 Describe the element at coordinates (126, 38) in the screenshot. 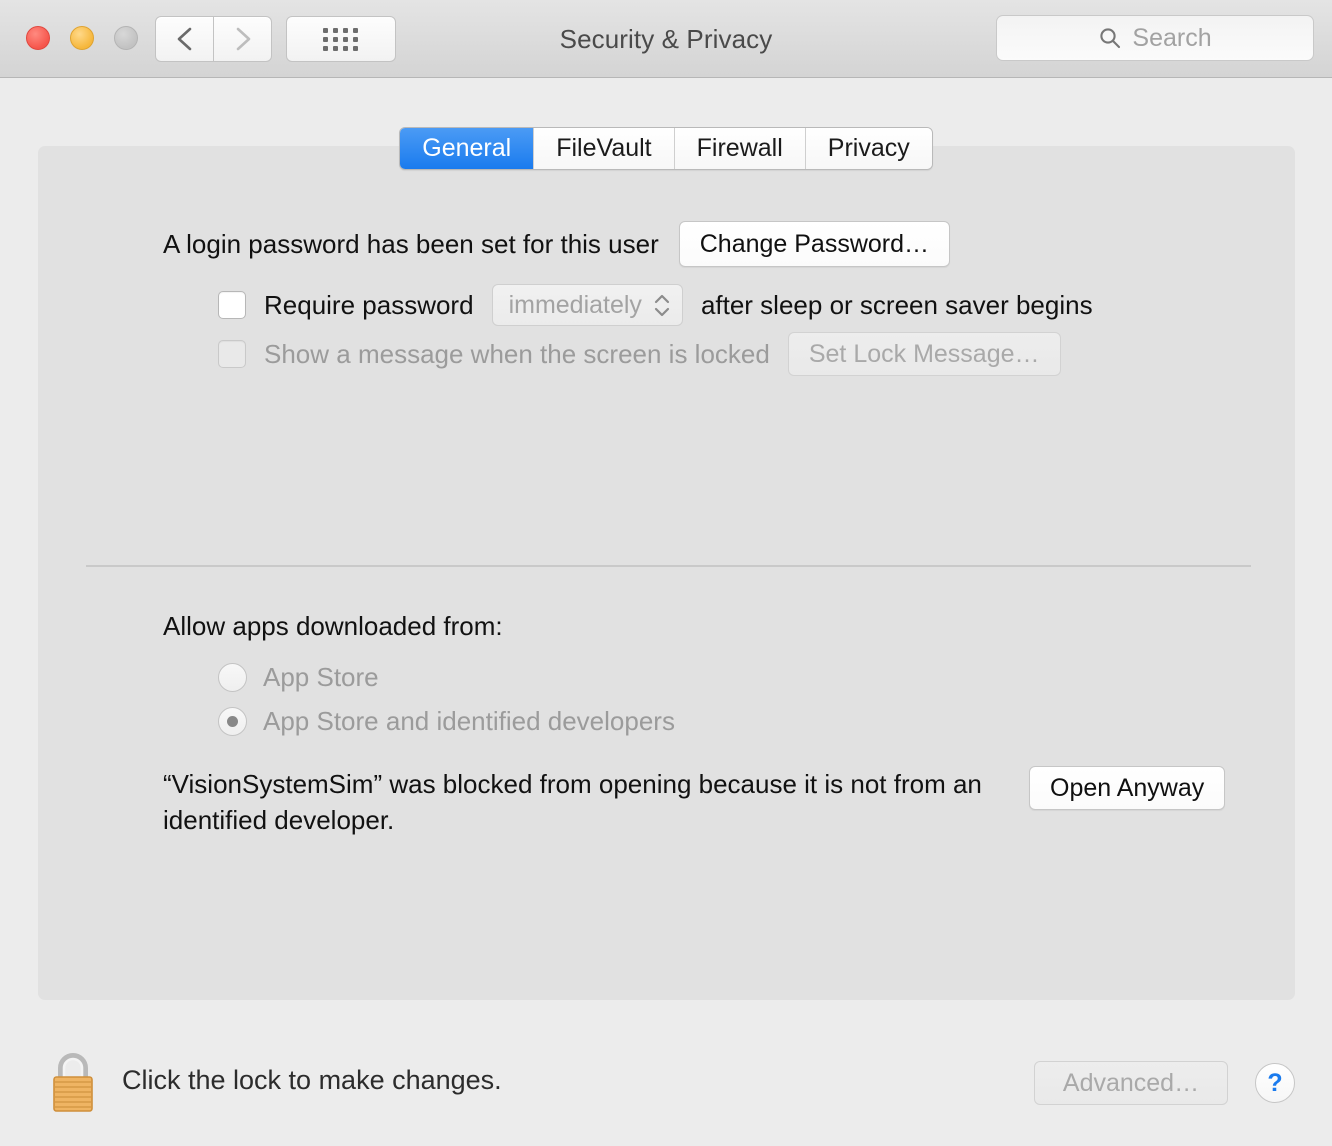

I see `zoom-button` at that location.